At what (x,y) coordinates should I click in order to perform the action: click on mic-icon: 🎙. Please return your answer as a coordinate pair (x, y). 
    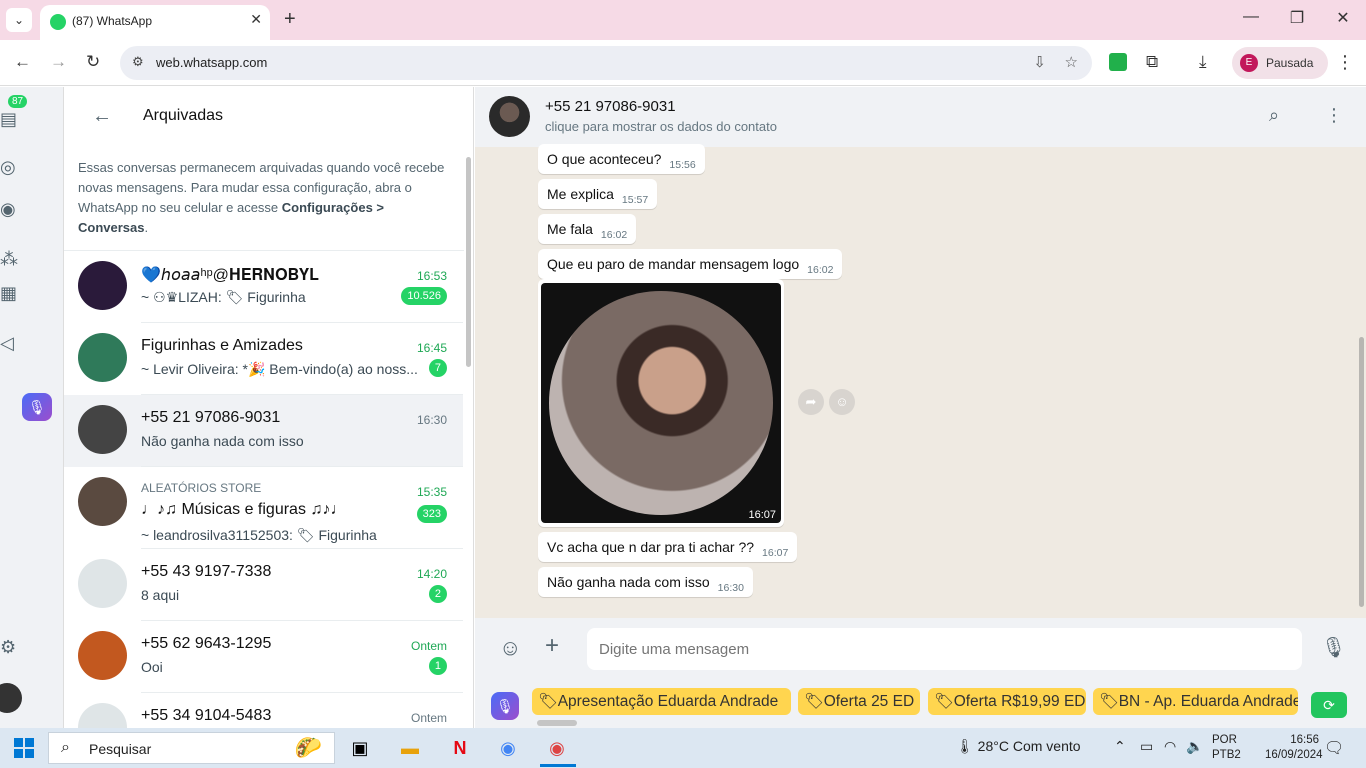
    Looking at the image, I should click on (1333, 647).